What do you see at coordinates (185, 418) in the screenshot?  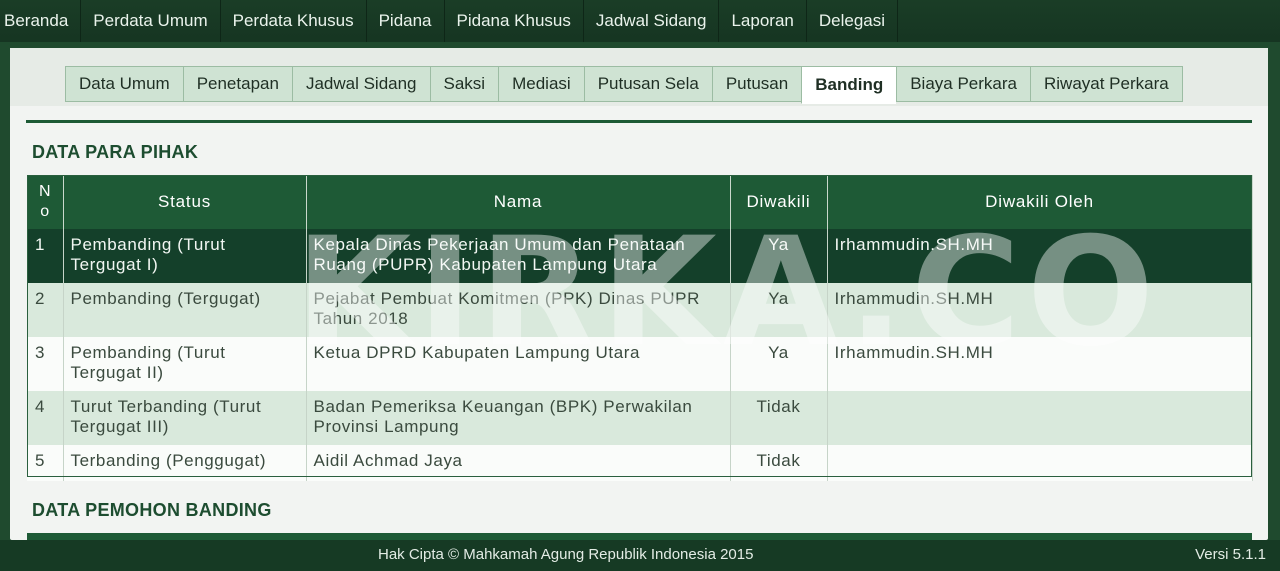 I see `cell-status: Turut Terbanding (Turut Tergugat III)` at bounding box center [185, 418].